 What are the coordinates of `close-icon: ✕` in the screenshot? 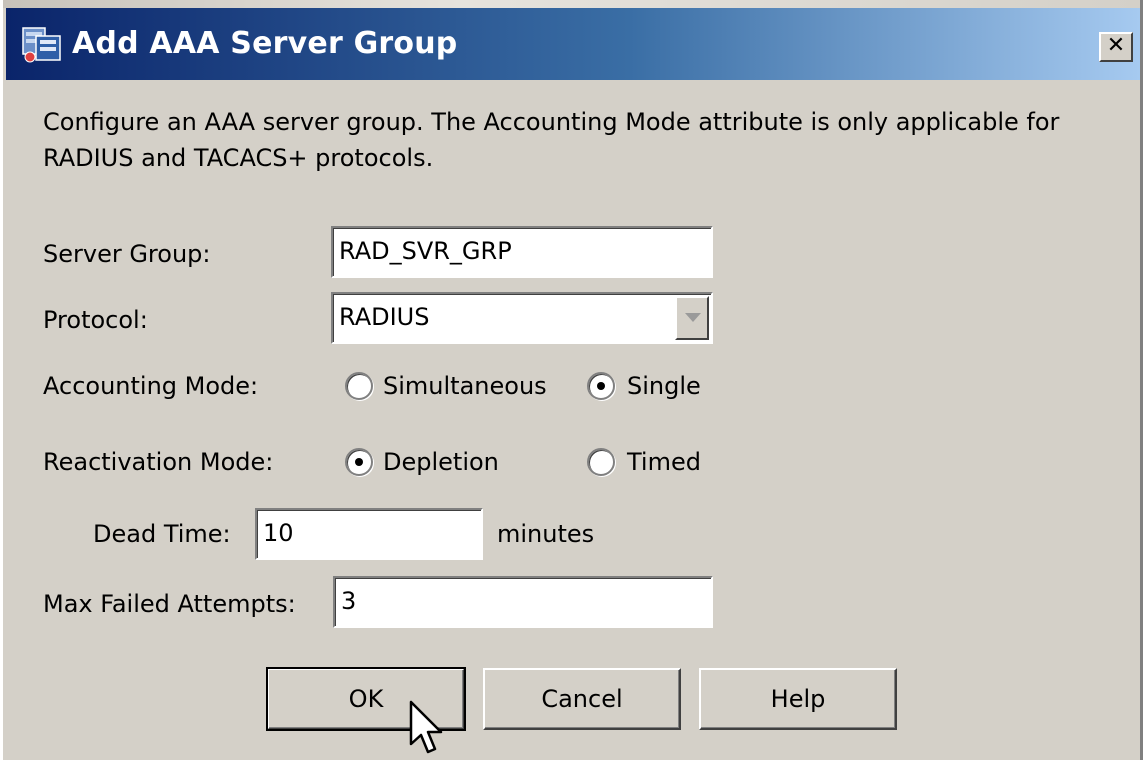 It's located at (1116, 45).